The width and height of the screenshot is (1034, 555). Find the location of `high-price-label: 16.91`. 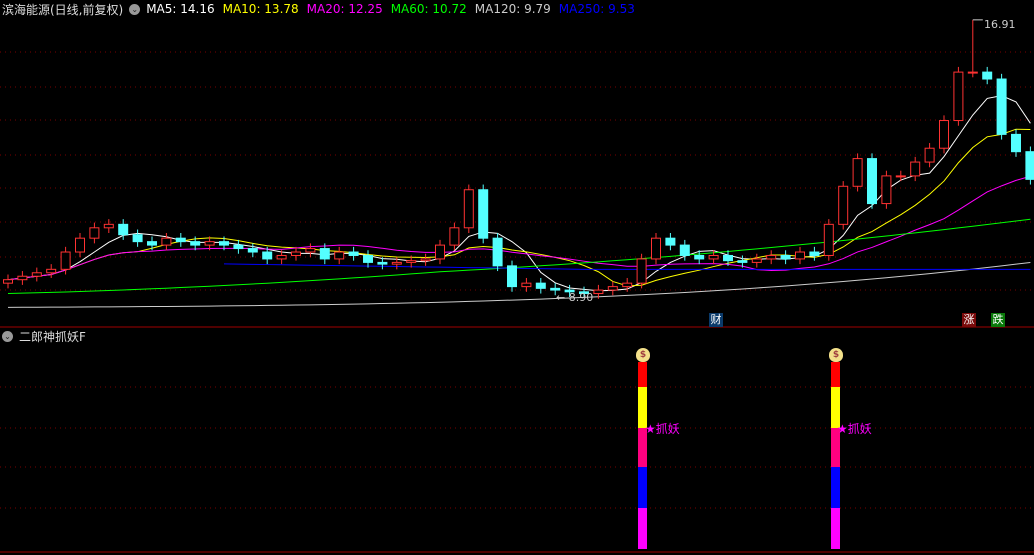

high-price-label: 16.91 is located at coordinates (1000, 24).